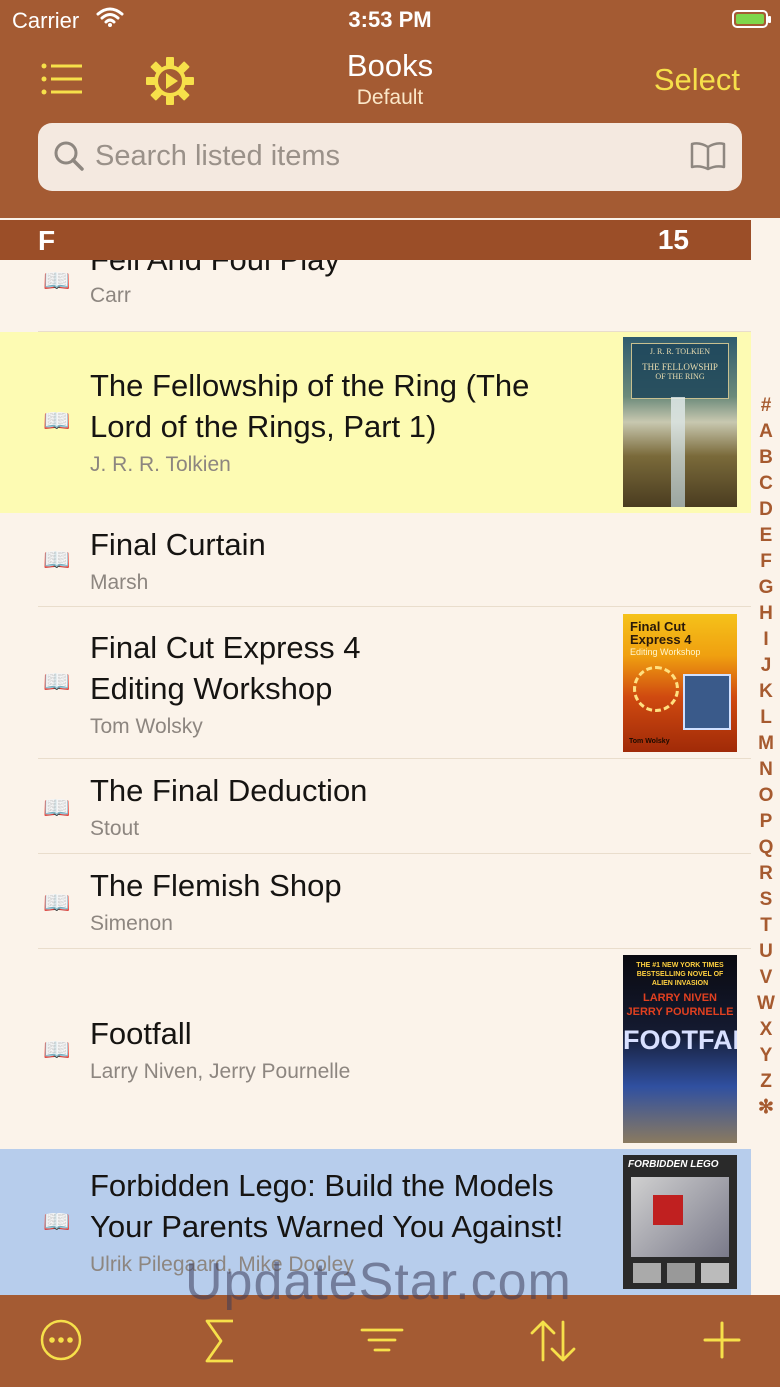 The image size is (780, 1387). What do you see at coordinates (680, 1222) in the screenshot?
I see `book-cover: FORBIDDEN LEGO` at bounding box center [680, 1222].